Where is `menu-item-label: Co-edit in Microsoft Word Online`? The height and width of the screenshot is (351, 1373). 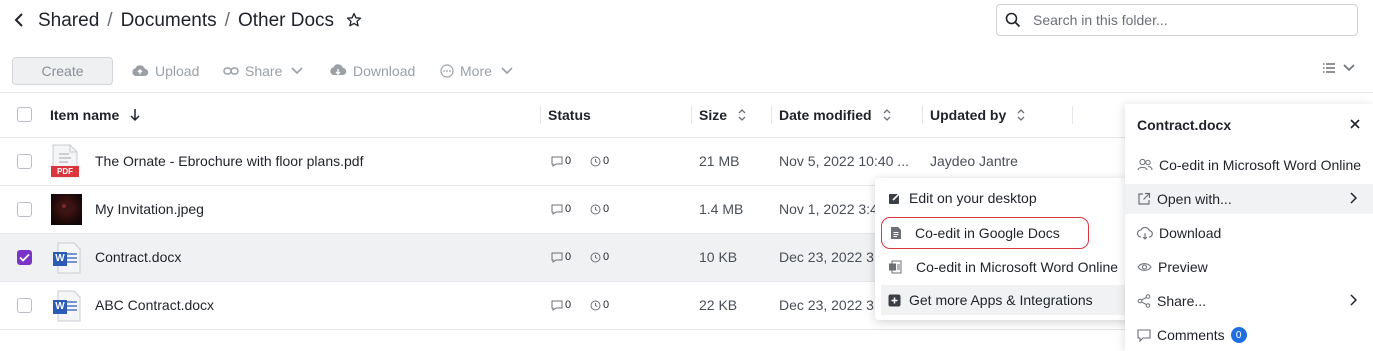 menu-item-label: Co-edit in Microsoft Word Online is located at coordinates (1017, 267).